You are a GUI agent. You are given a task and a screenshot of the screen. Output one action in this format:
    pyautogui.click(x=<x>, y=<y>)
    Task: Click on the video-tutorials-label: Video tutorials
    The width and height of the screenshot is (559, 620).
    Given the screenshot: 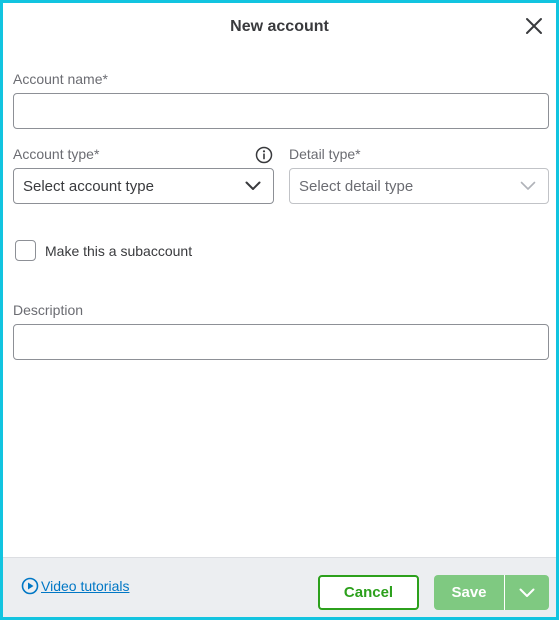 What is the action you would take?
    pyautogui.click(x=85, y=586)
    